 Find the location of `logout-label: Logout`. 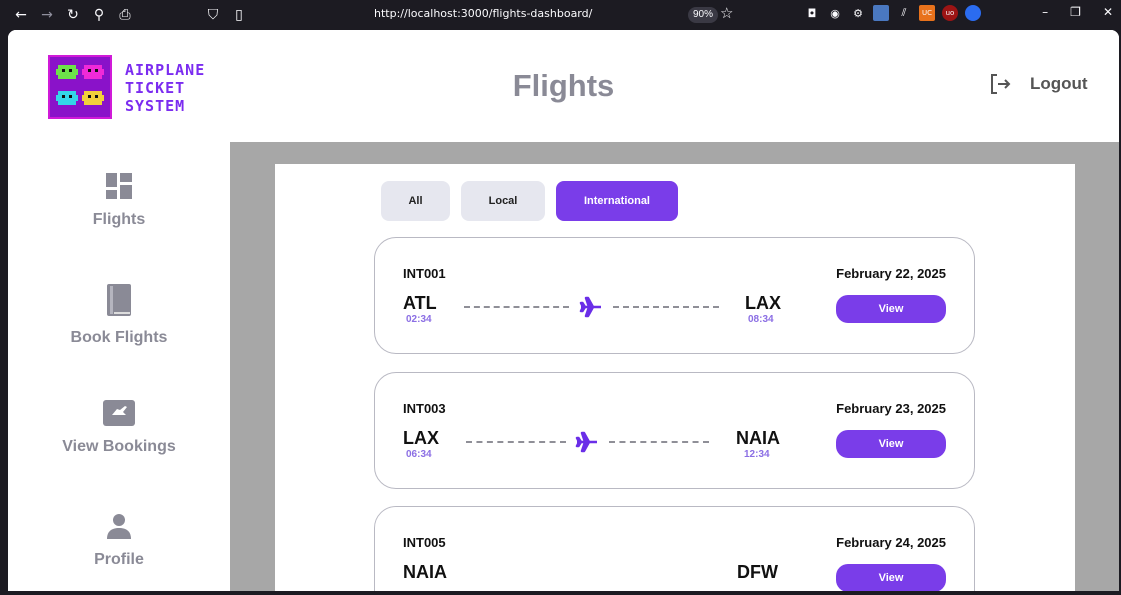

logout-label: Logout is located at coordinates (1059, 83).